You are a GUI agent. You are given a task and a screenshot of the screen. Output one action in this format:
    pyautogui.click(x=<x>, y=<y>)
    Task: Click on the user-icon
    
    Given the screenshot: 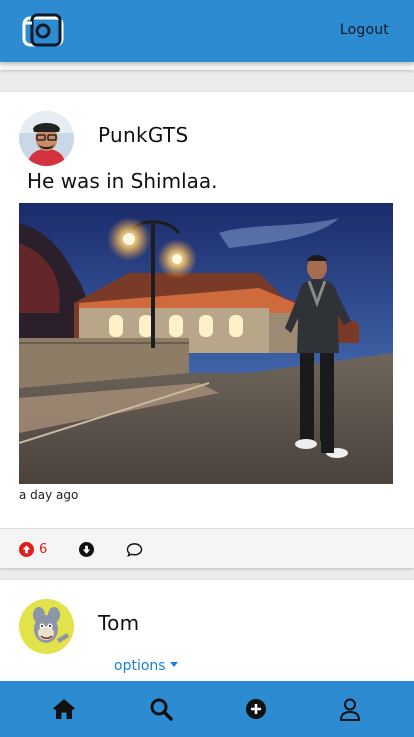 What is the action you would take?
    pyautogui.click(x=350, y=709)
    